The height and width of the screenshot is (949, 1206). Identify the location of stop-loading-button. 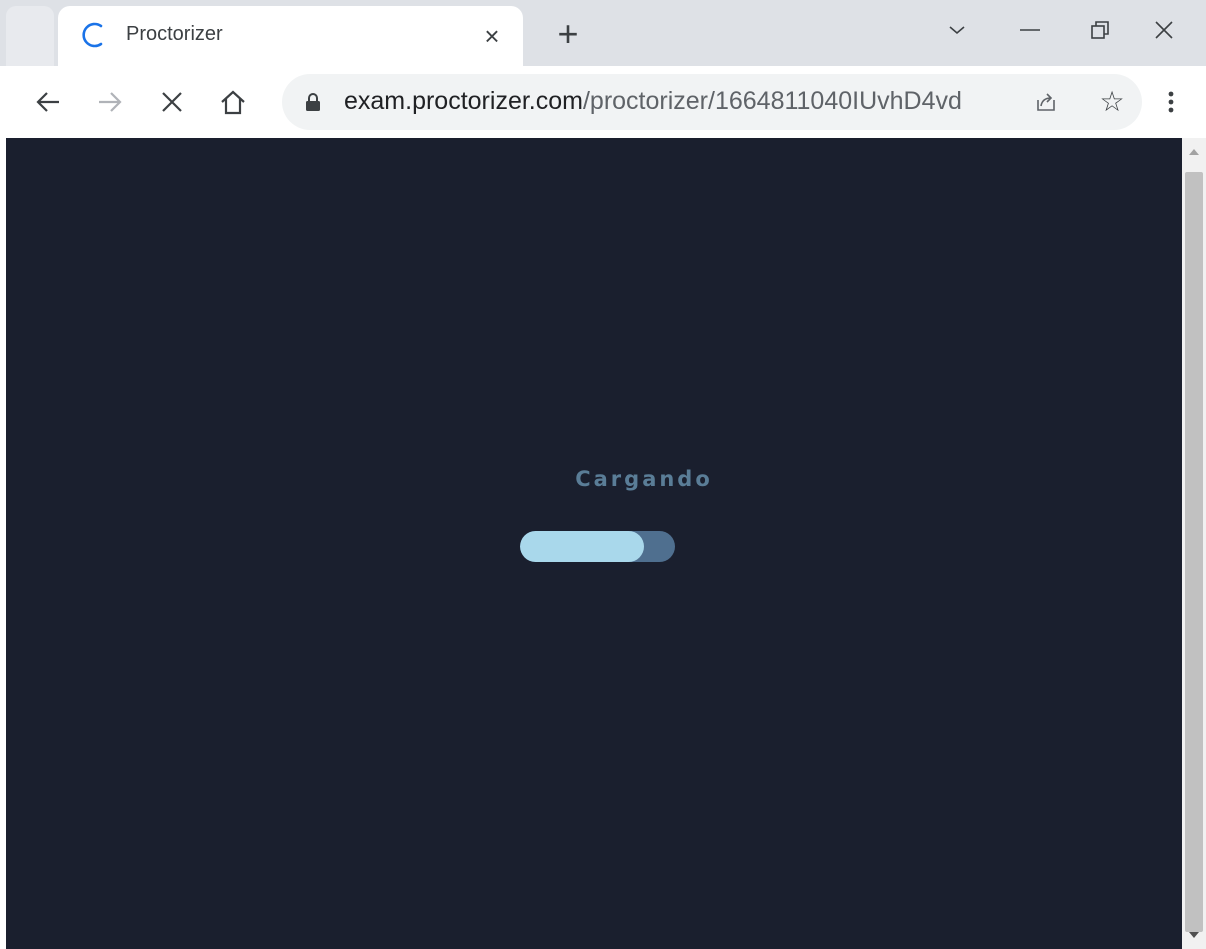
(172, 102).